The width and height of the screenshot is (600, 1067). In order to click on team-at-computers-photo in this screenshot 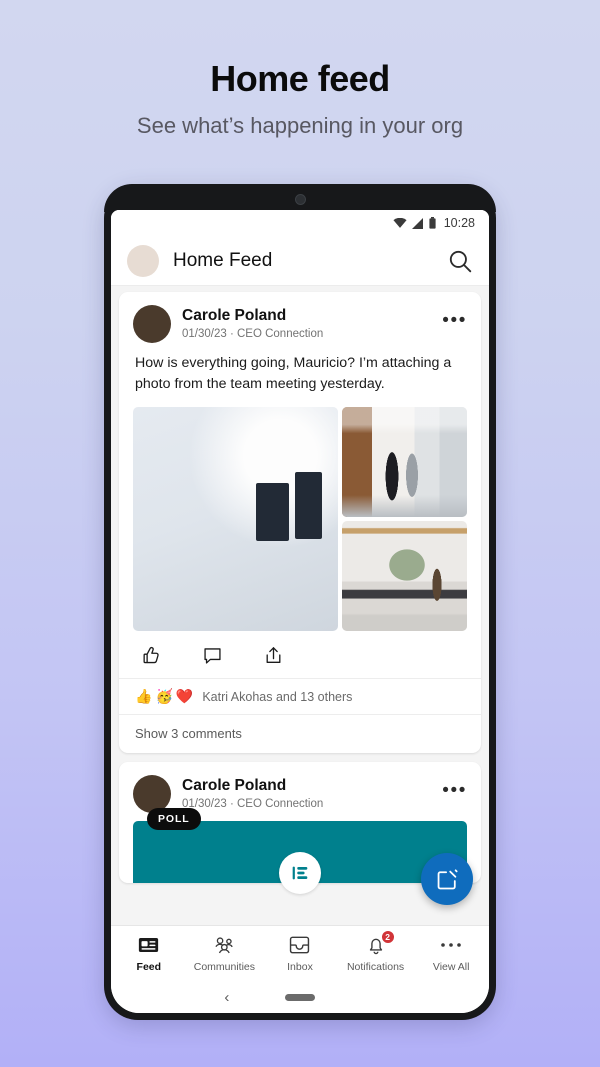, I will do `click(235, 519)`.